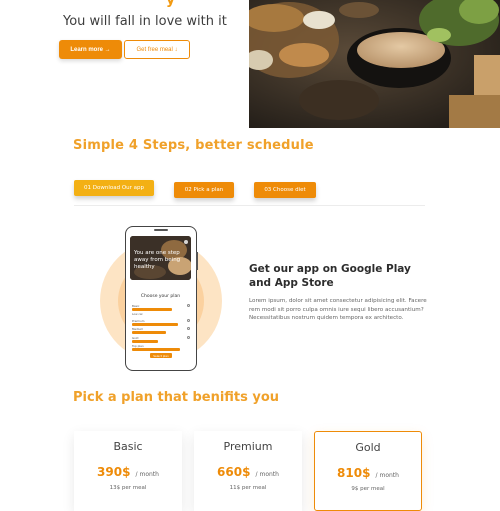  Describe the element at coordinates (354, 473) in the screenshot. I see `plan-price: 810$` at that location.